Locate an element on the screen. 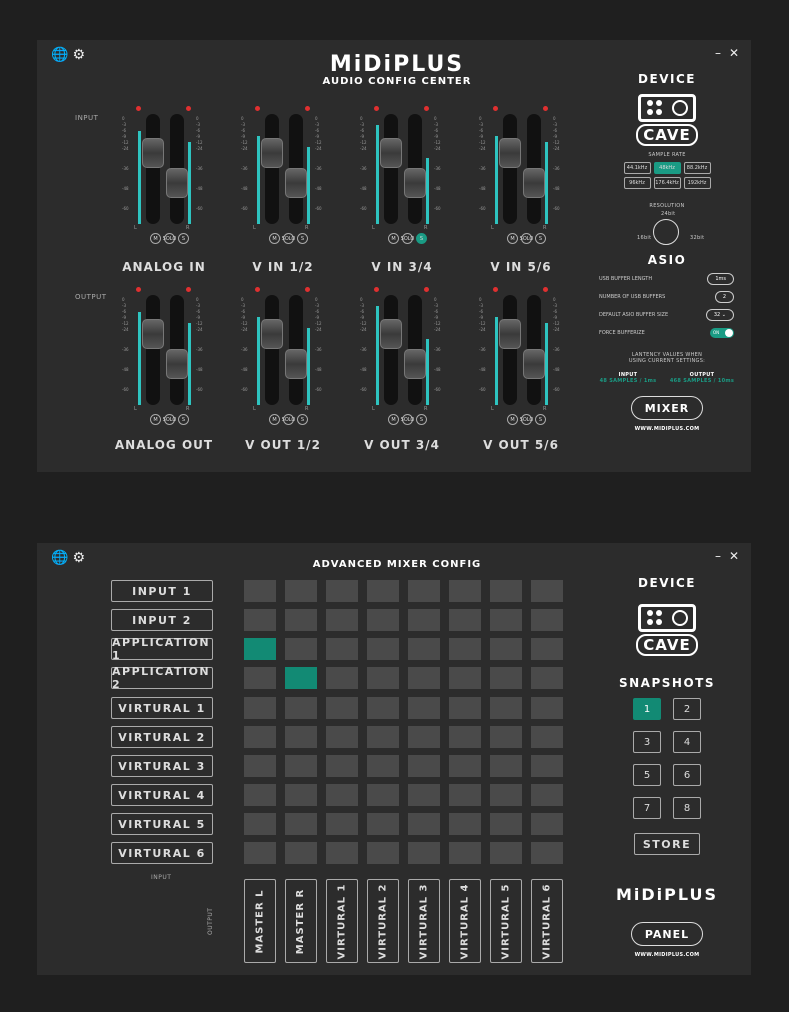 This screenshot has width=789, height=1012. force-bufferize-toggle: ON is located at coordinates (722, 333).